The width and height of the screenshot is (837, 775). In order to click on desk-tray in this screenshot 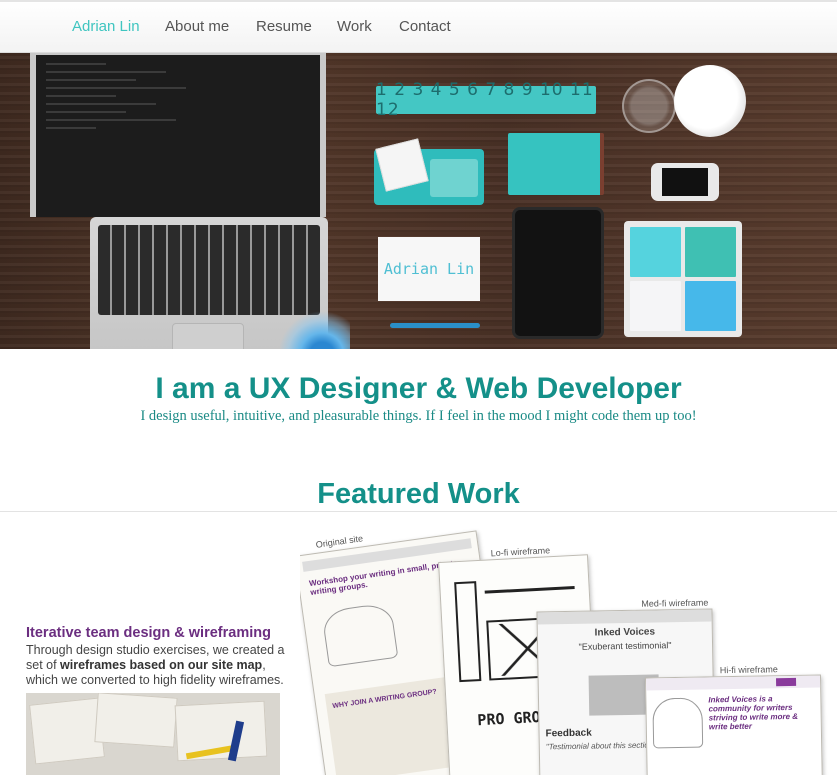, I will do `click(429, 171)`.